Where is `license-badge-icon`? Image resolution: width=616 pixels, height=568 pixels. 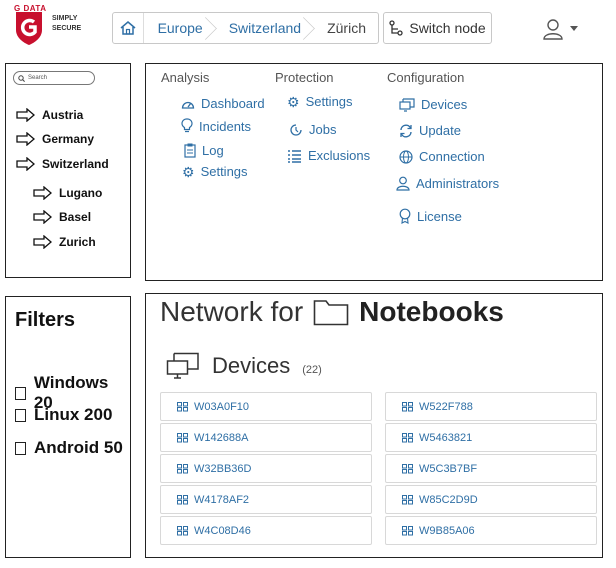
license-badge-icon is located at coordinates (405, 216).